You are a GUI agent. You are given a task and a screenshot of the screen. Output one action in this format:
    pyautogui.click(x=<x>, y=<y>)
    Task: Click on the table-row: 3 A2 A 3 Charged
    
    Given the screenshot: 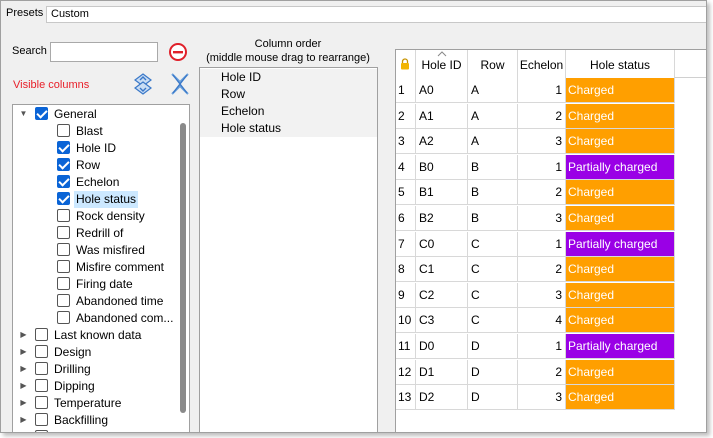 What is the action you would take?
    pyautogui.click(x=551, y=142)
    